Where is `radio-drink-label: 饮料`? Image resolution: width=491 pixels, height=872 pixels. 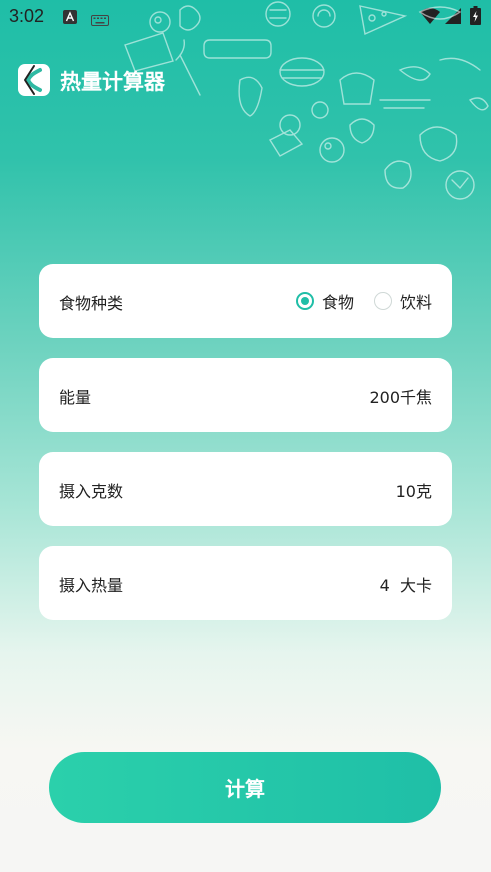
radio-drink-label: 饮料 is located at coordinates (415, 302).